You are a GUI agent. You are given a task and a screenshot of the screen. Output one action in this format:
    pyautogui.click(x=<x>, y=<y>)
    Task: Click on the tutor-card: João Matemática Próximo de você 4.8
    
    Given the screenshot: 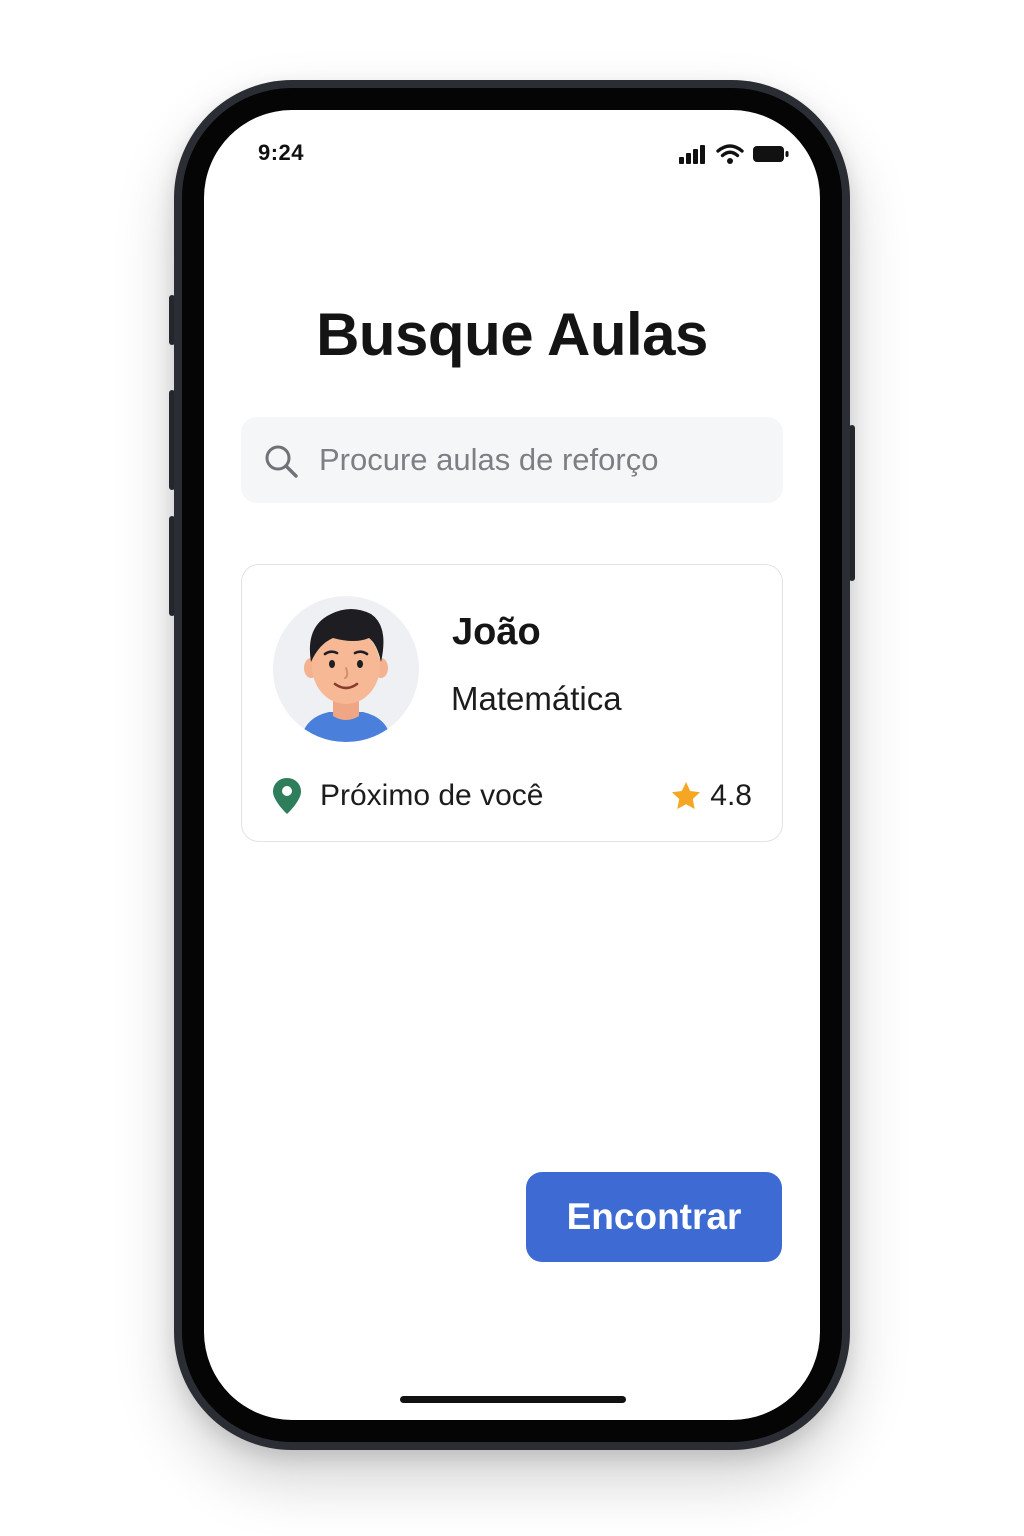 What is the action you would take?
    pyautogui.click(x=512, y=703)
    